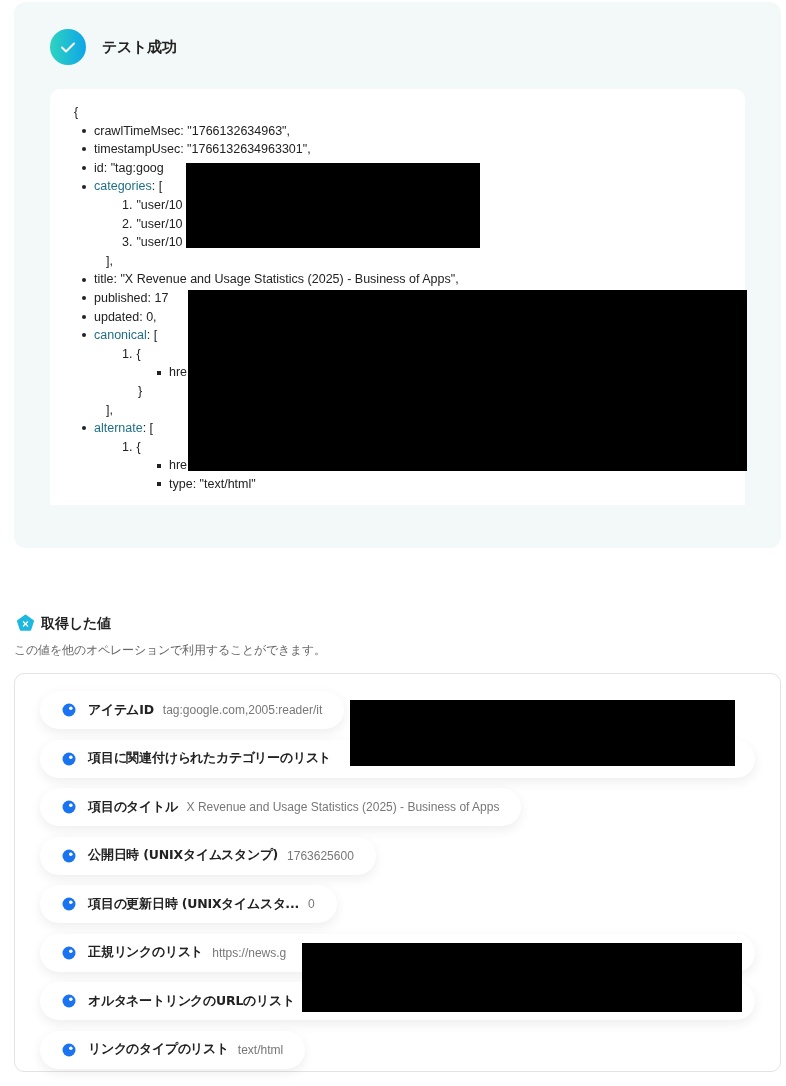  I want to click on code-text: title: "X Revenue and Usage Statistics (2025) - Business of Apps",, so click(276, 280).